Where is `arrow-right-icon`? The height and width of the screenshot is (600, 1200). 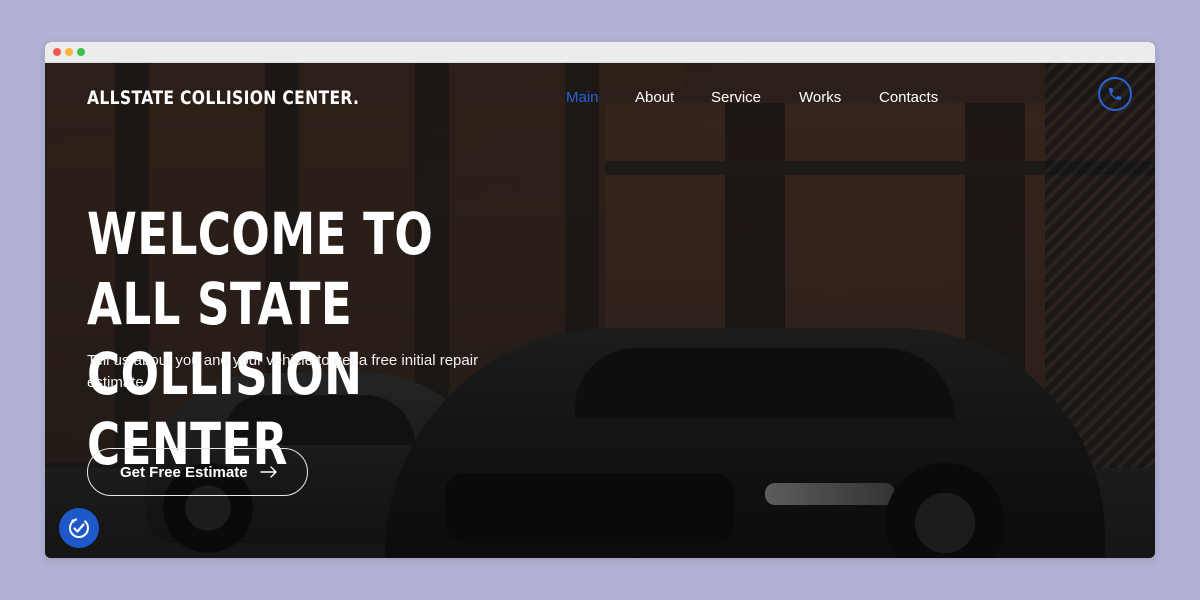
arrow-right-icon is located at coordinates (268, 472).